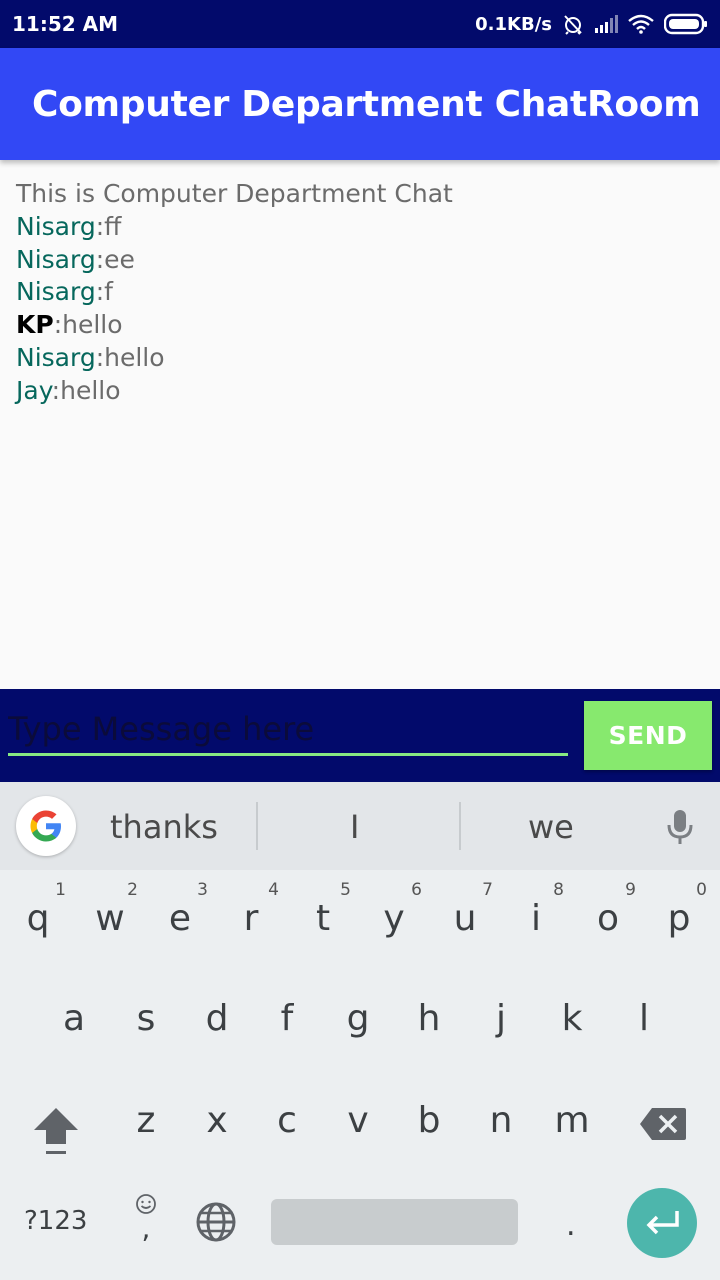 This screenshot has height=1280, width=720. What do you see at coordinates (146, 1228) in the screenshot?
I see `comma-label: ,` at bounding box center [146, 1228].